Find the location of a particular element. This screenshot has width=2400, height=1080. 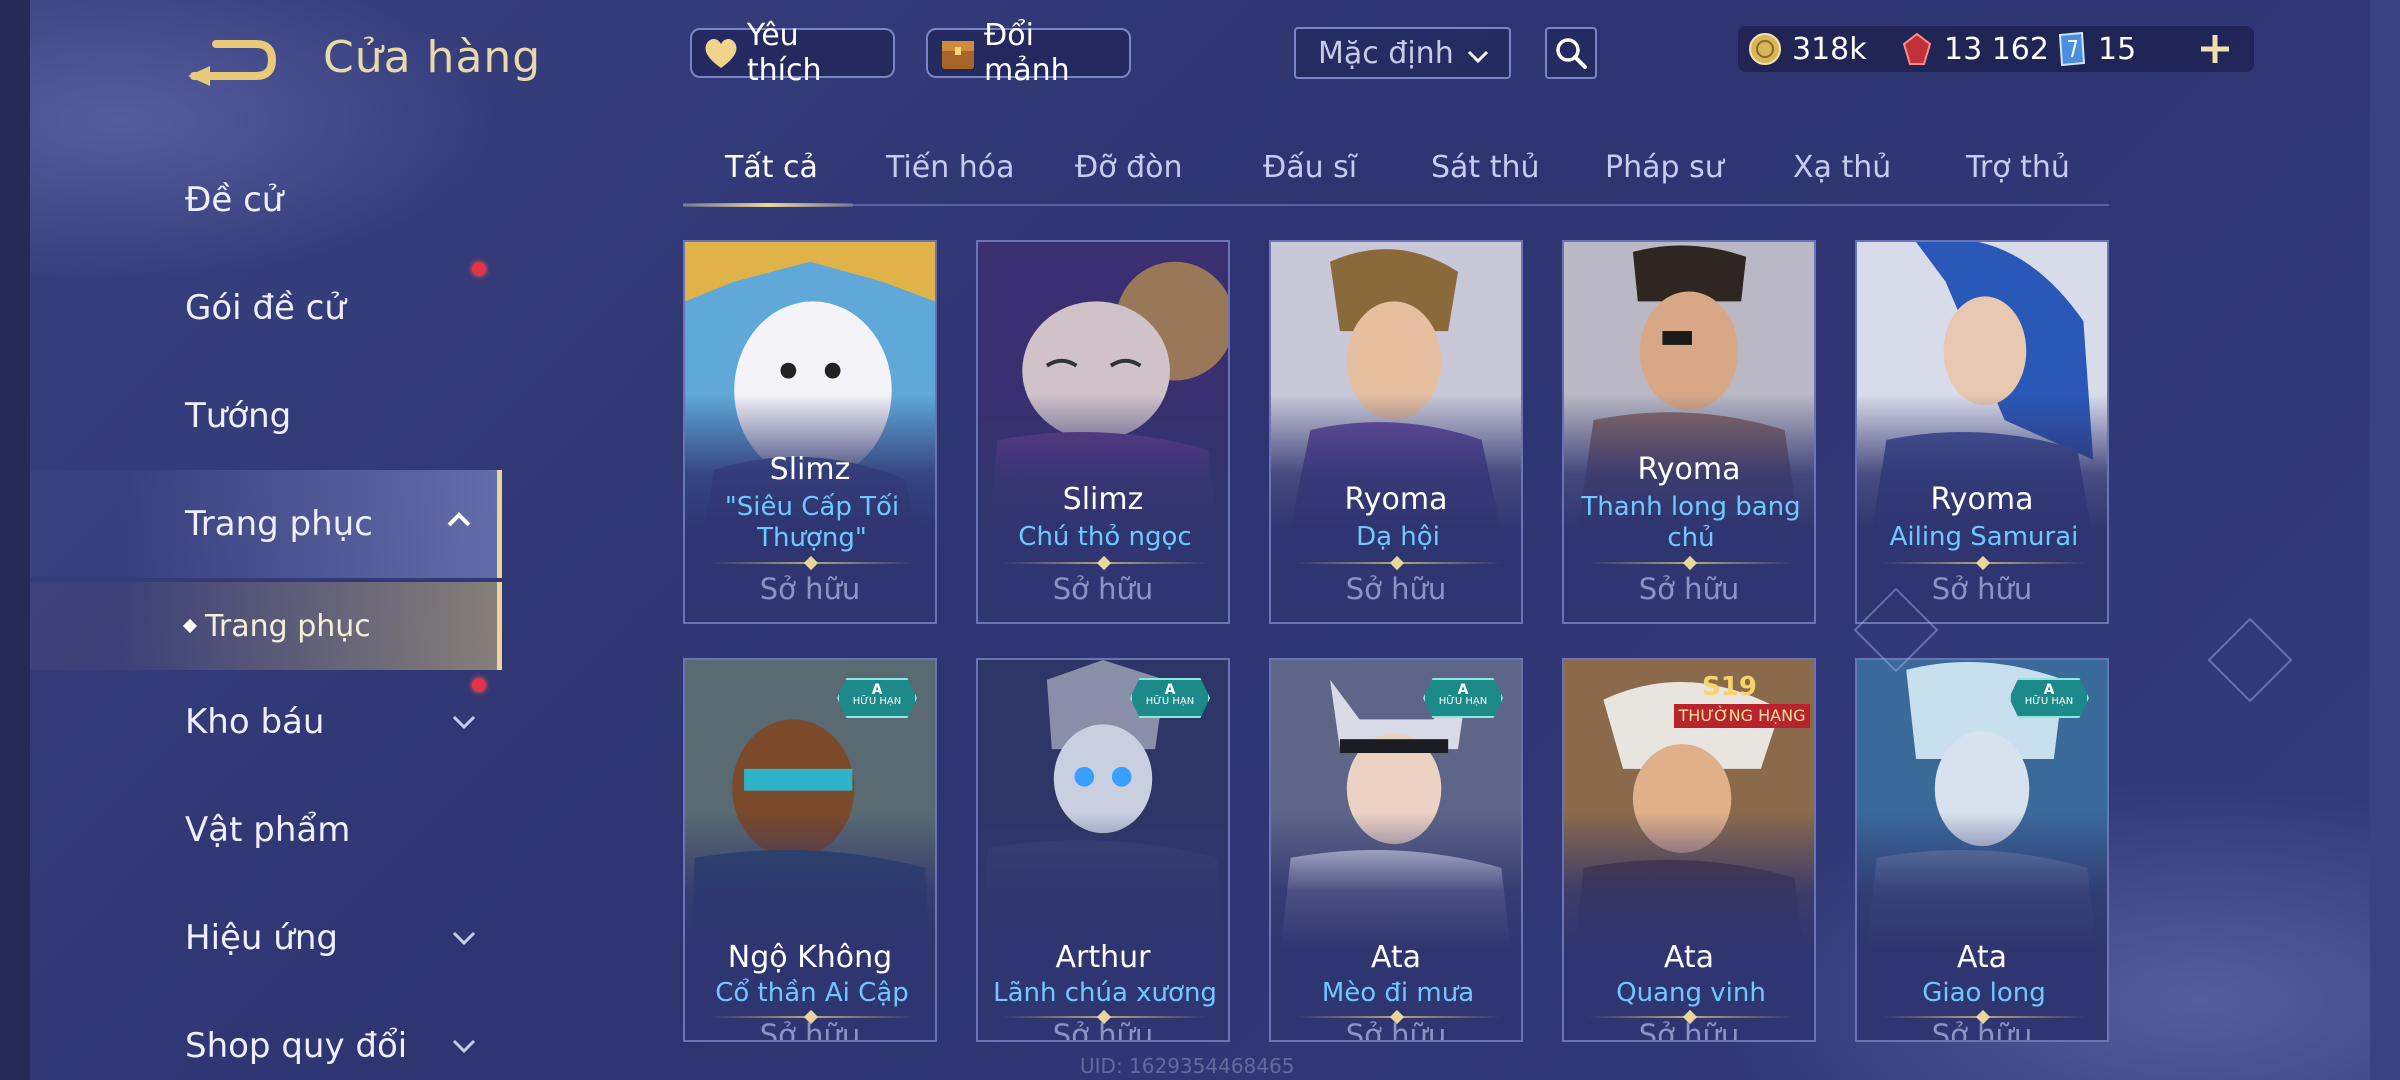

sidebar-item-effects: Hiệu ứng is located at coordinates (266, 938).